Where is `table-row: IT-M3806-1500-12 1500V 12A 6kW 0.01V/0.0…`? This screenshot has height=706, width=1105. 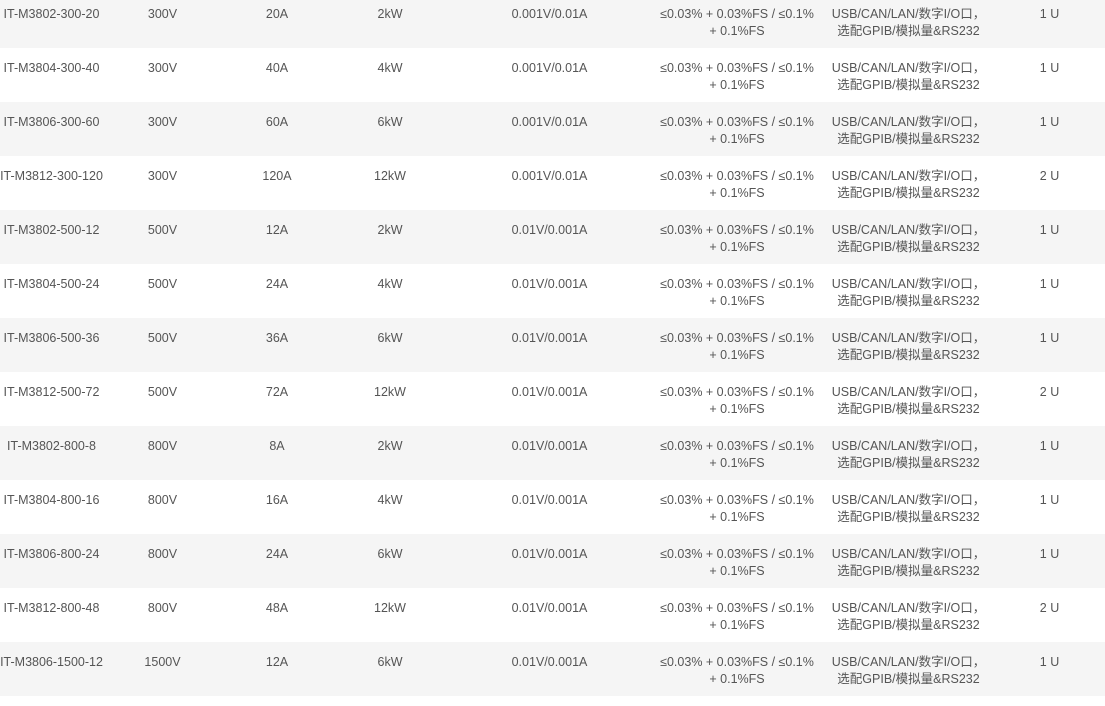
table-row: IT-M3806-1500-12 1500V 12A 6kW 0.01V/0.0… is located at coordinates (552, 669).